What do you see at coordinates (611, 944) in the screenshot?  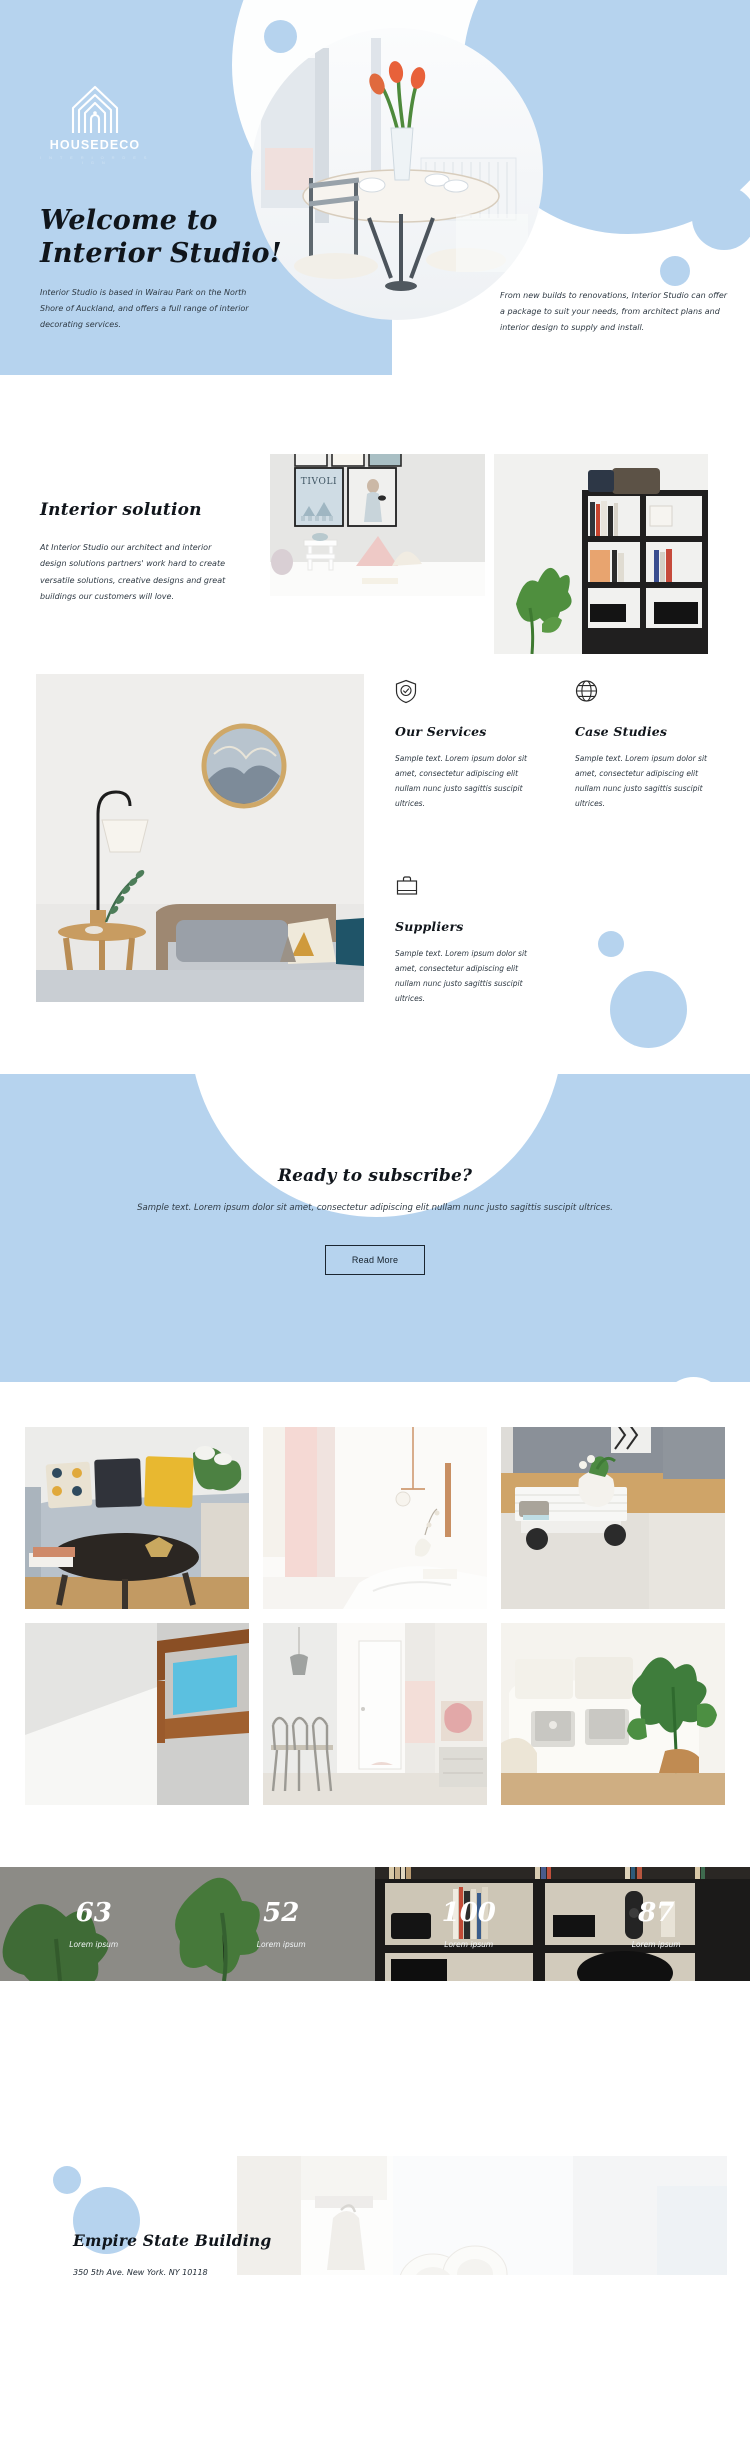 I see `services-dot-decor-small` at bounding box center [611, 944].